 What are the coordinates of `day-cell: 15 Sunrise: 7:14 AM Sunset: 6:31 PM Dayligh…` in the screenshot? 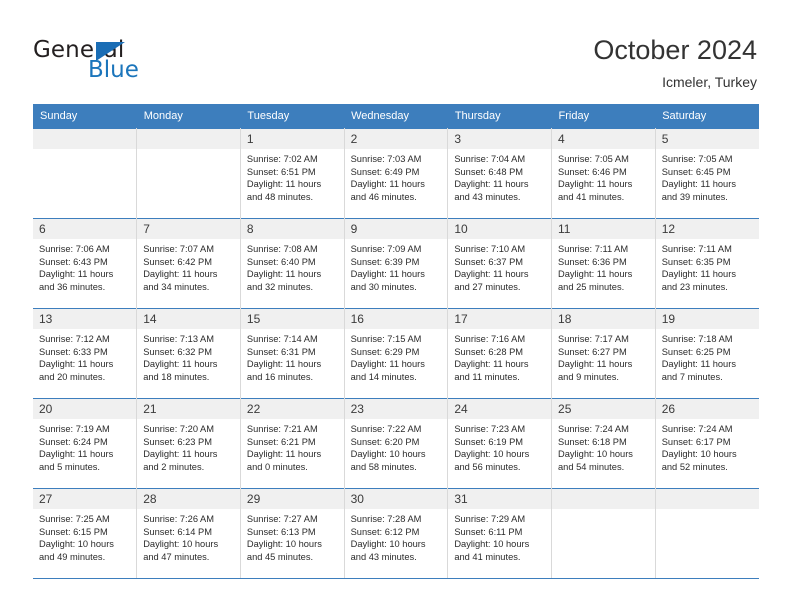 It's located at (292, 353).